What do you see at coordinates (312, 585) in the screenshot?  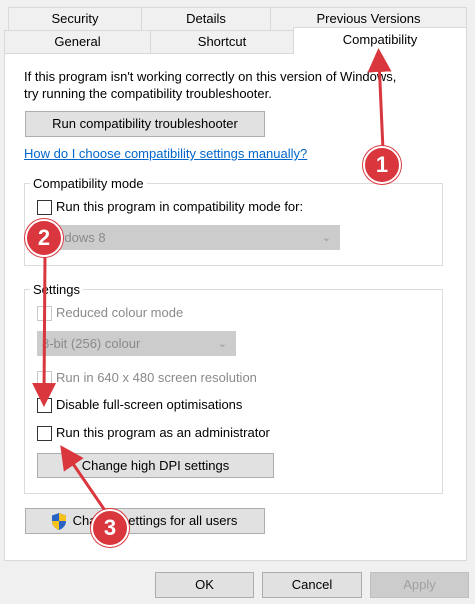 I see `cancel-button: Cancel` at bounding box center [312, 585].